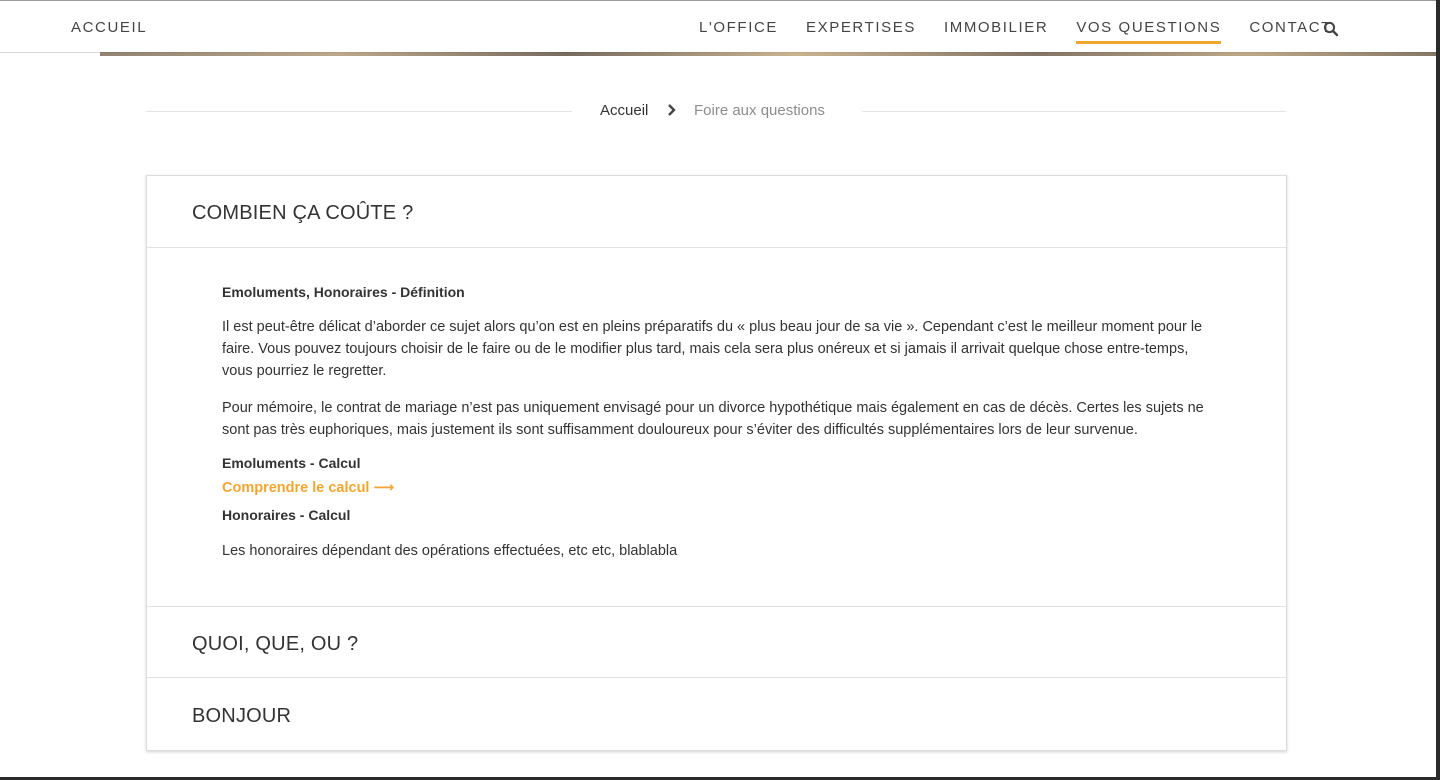  Describe the element at coordinates (1074, 111) in the screenshot. I see `breadcrumb-rule-right` at that location.